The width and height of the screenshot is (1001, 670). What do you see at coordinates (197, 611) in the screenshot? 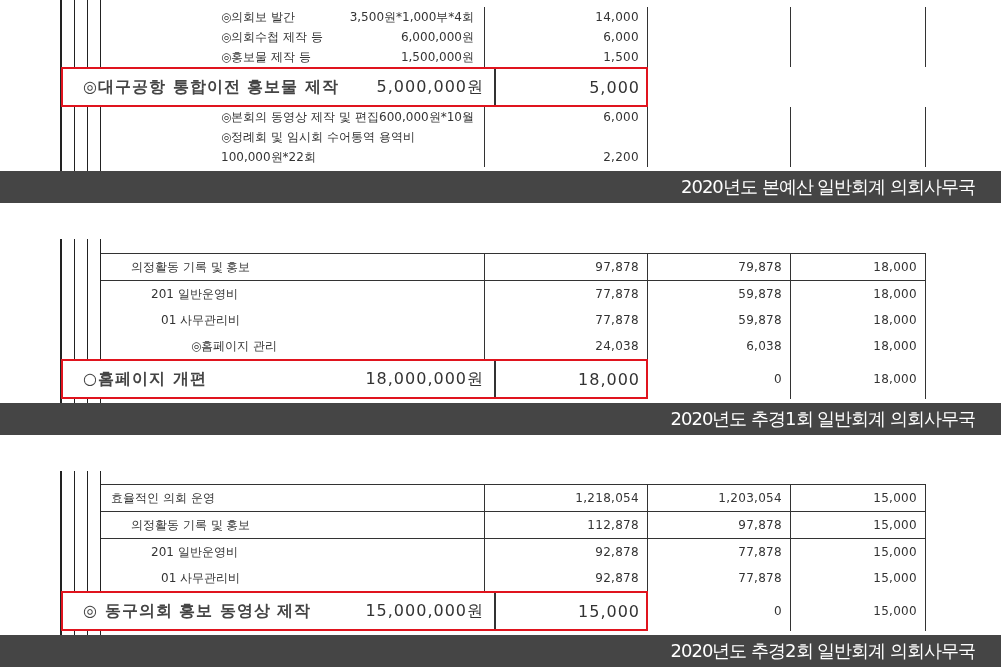
I see `item-label: ◎ 동구의회 홍보 동영상 제작` at bounding box center [197, 611].